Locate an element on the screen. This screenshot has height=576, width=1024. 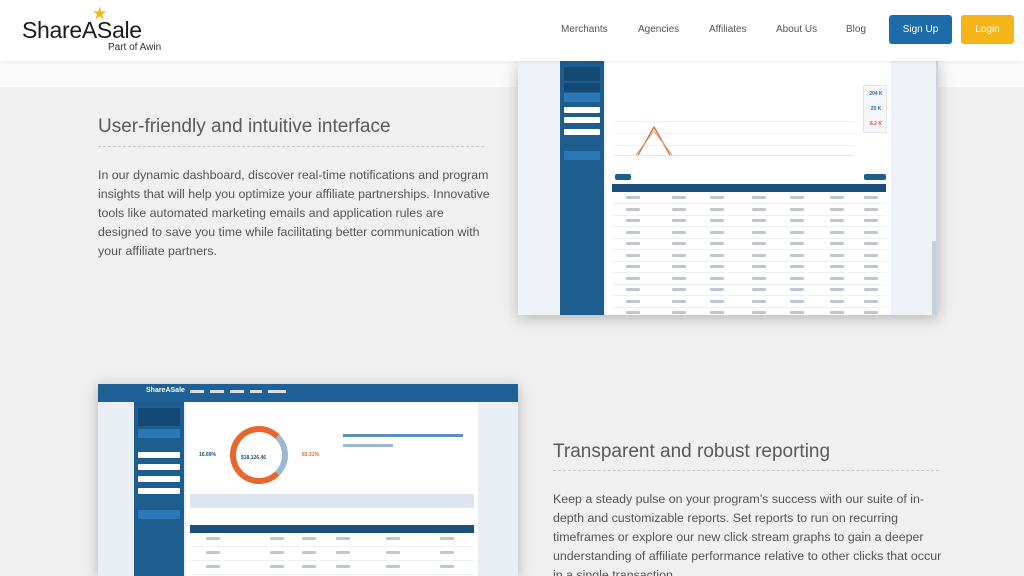
nav-about-us: About Us is located at coordinates (796, 29).